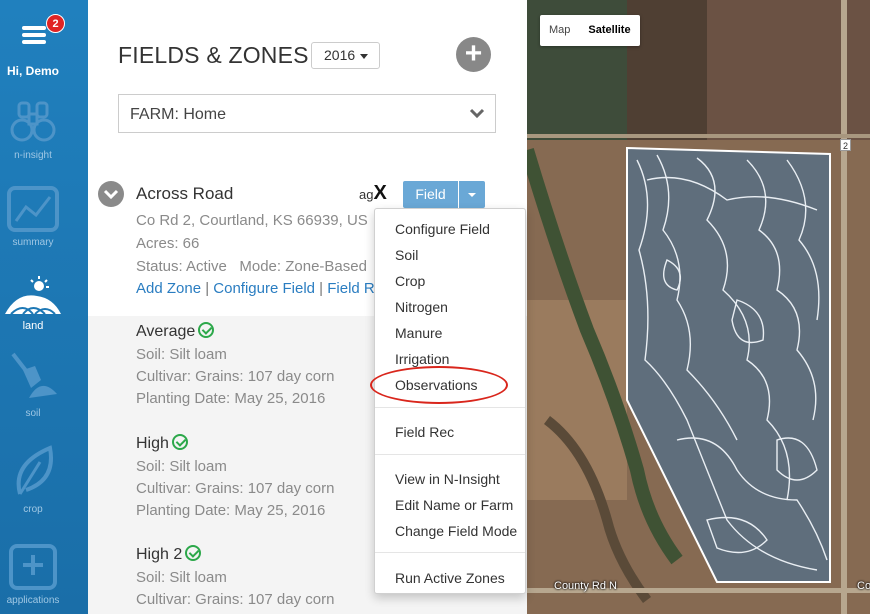 Image resolution: width=870 pixels, height=614 pixels. What do you see at coordinates (307, 113) in the screenshot?
I see `farm-select: FARM: Home` at bounding box center [307, 113].